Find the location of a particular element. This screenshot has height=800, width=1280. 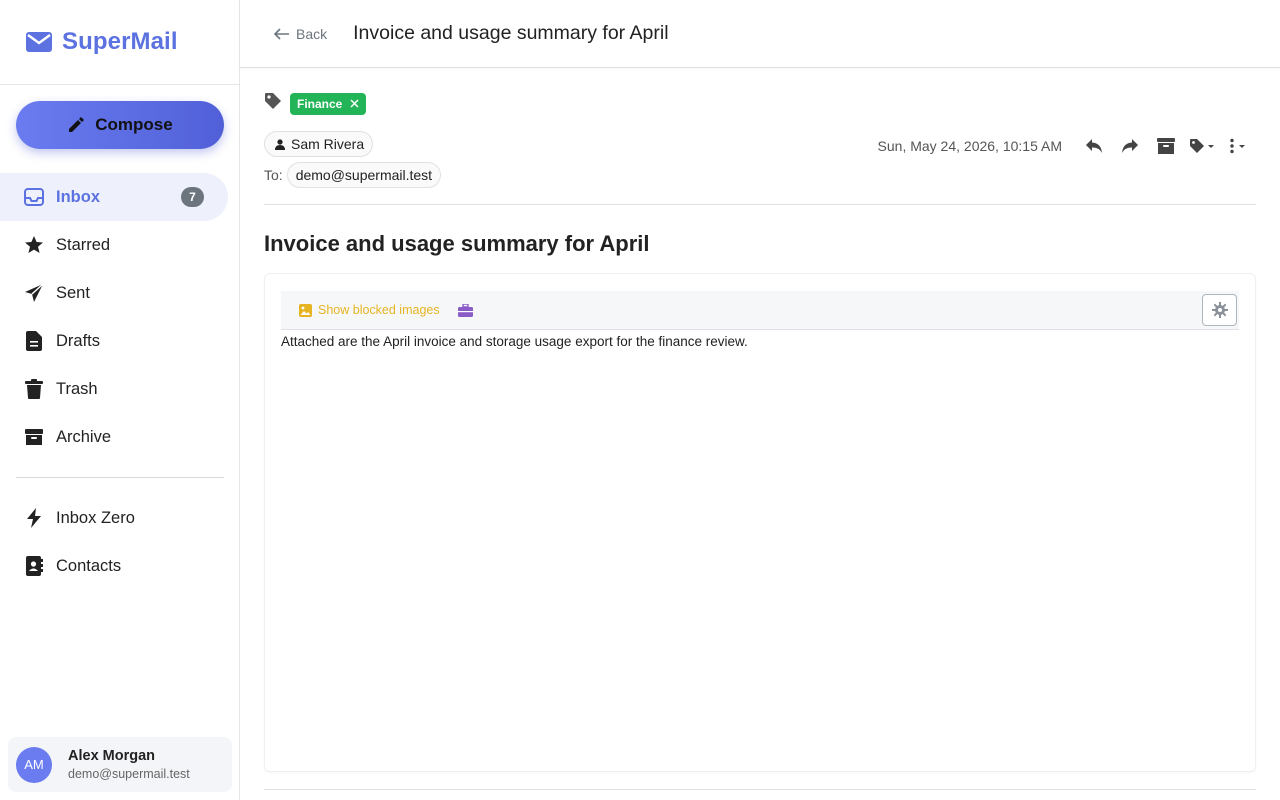

more-vertical-icon is located at coordinates (1237, 146).